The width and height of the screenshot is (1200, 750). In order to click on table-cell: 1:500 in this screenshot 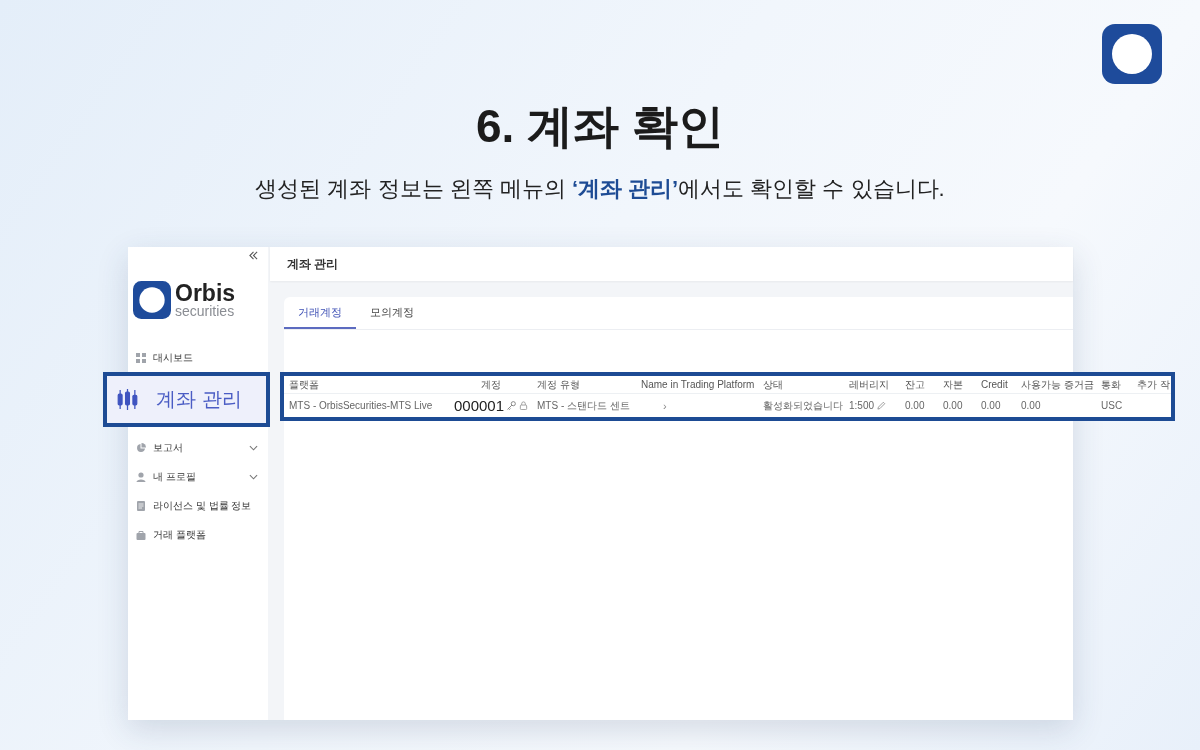, I will do `click(862, 405)`.